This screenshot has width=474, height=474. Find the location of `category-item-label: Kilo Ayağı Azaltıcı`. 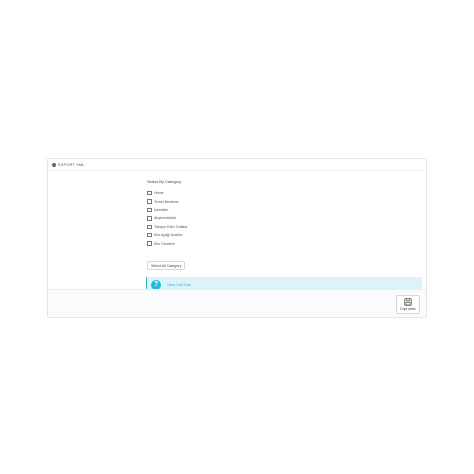

category-item-label: Kilo Ayağı Azaltıcı is located at coordinates (168, 235).